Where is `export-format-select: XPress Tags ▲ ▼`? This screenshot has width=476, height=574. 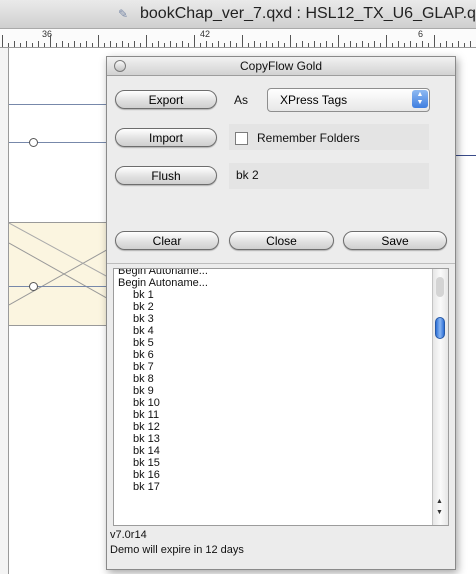
export-format-select: XPress Tags ▲ ▼ is located at coordinates (348, 100).